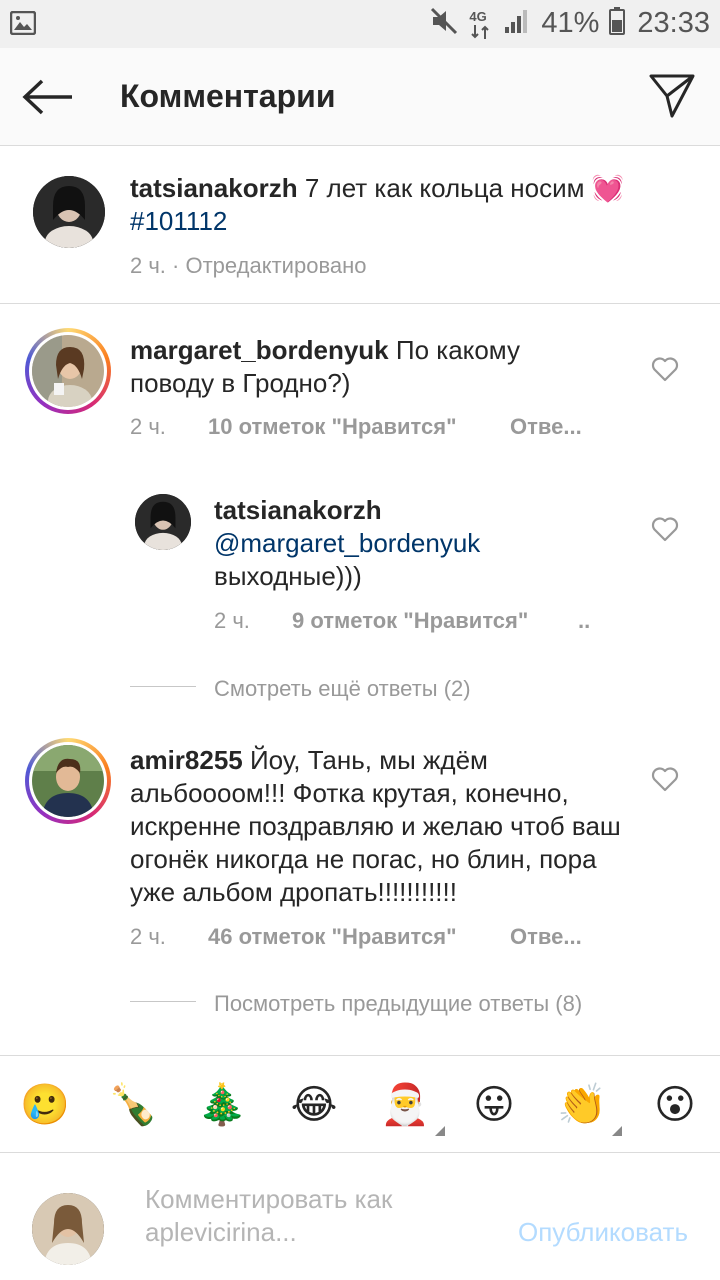  I want to click on clapping-hands-emoji: 👏, so click(588, 1108).